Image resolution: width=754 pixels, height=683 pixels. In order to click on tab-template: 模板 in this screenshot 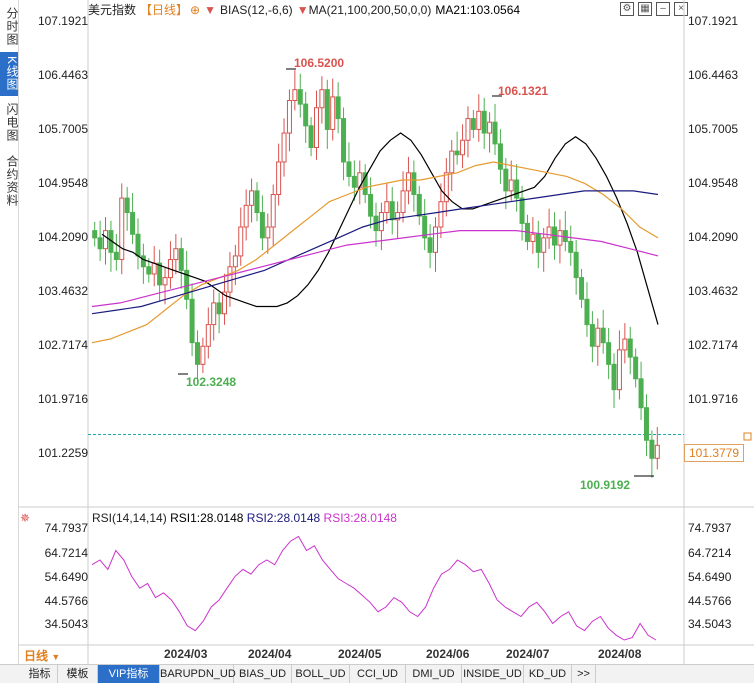, I will do `click(78, 674)`.